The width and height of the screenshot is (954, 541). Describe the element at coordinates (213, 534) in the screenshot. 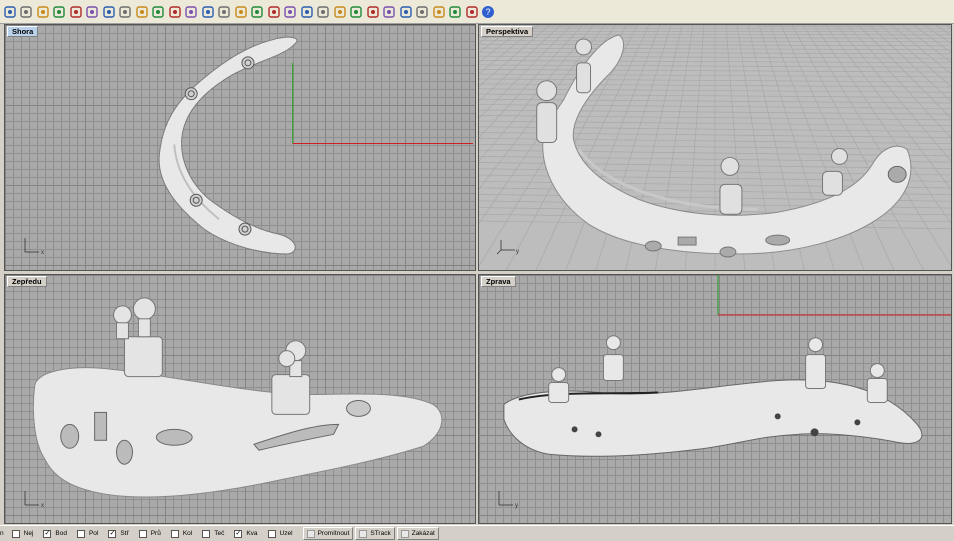

I see `osnap-teč: Teč` at that location.